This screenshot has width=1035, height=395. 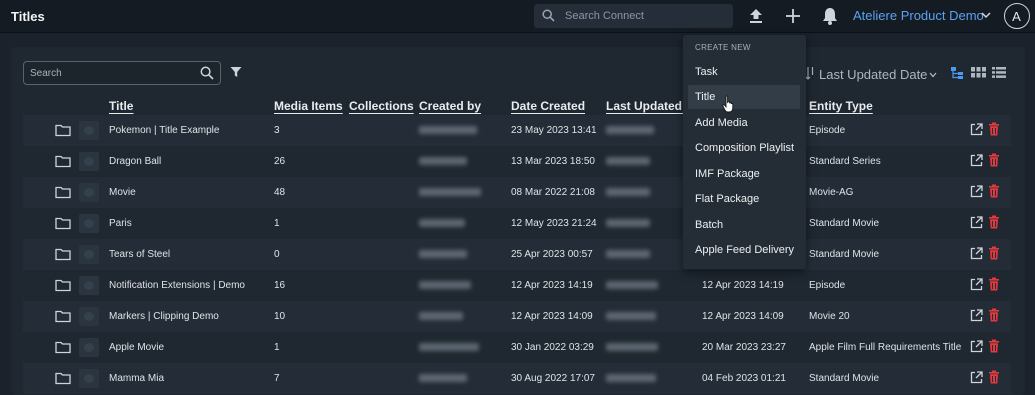 What do you see at coordinates (999, 72) in the screenshot?
I see `list-view-icon` at bounding box center [999, 72].